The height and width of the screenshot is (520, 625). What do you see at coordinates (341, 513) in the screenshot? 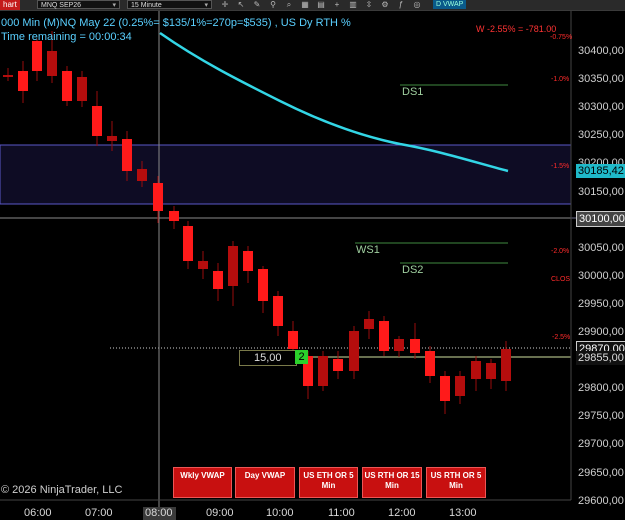
I see `time-label: 11:00` at bounding box center [341, 513].